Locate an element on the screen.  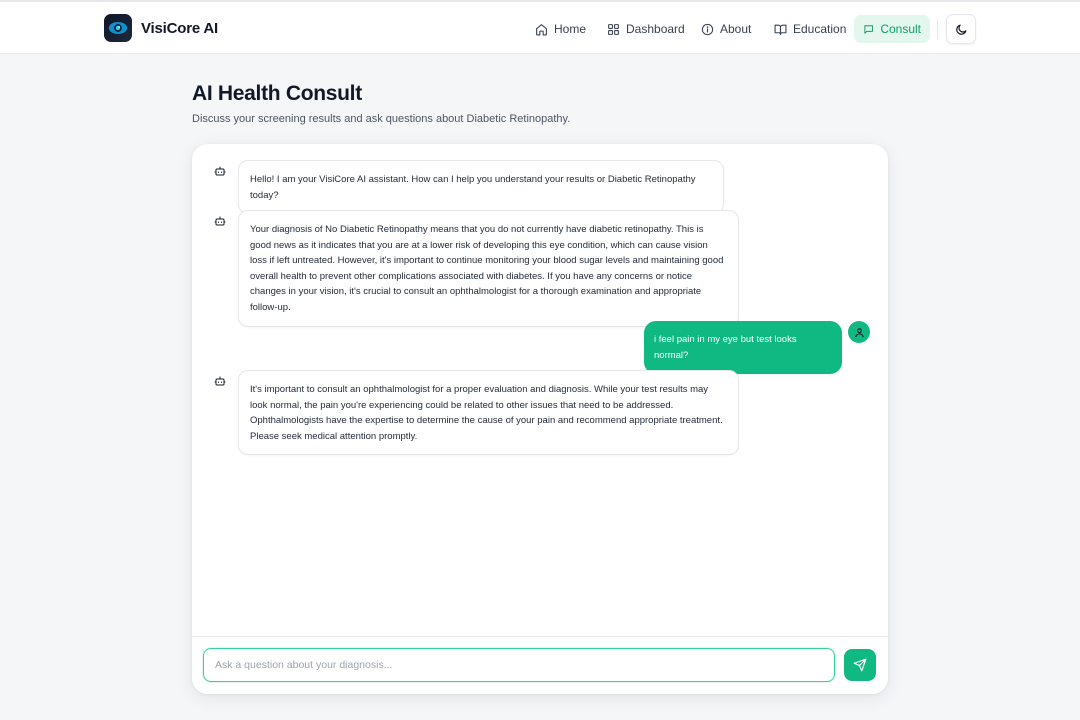
nav-label-about: About is located at coordinates (736, 29).